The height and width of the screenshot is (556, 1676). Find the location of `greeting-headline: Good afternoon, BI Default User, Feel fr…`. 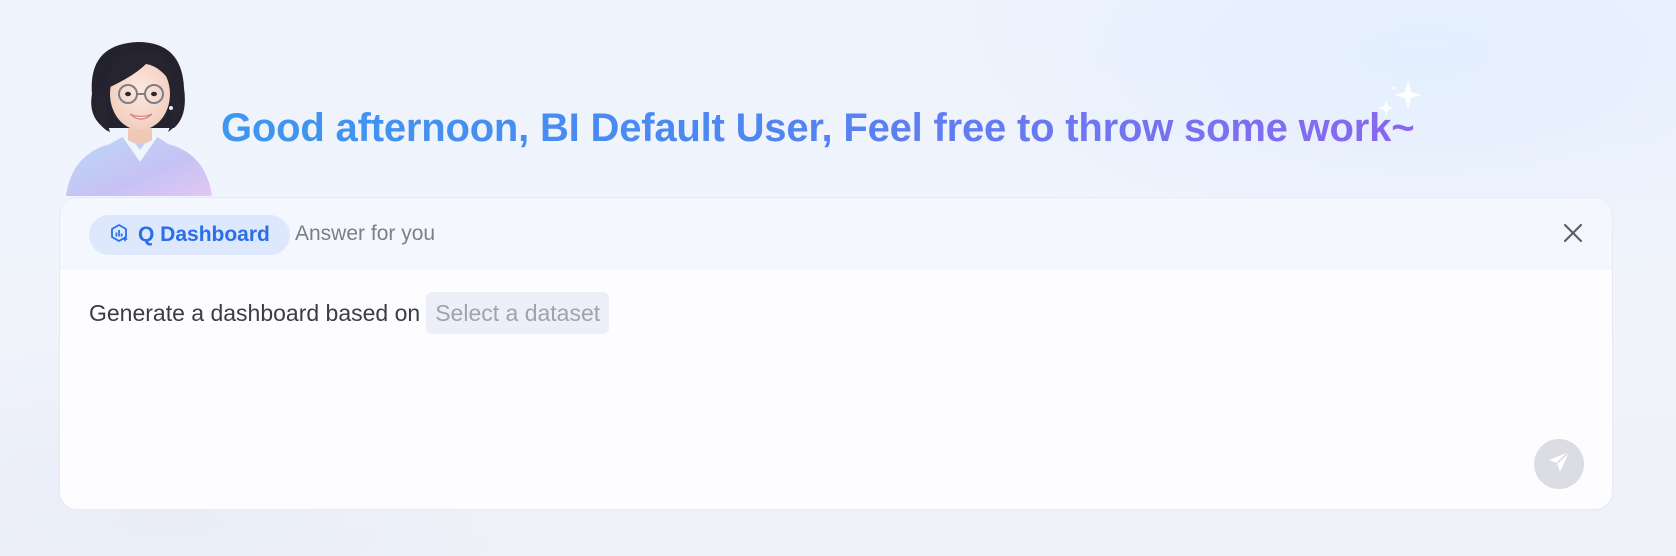

greeting-headline: Good afternoon, BI Default User, Feel fr… is located at coordinates (818, 128).